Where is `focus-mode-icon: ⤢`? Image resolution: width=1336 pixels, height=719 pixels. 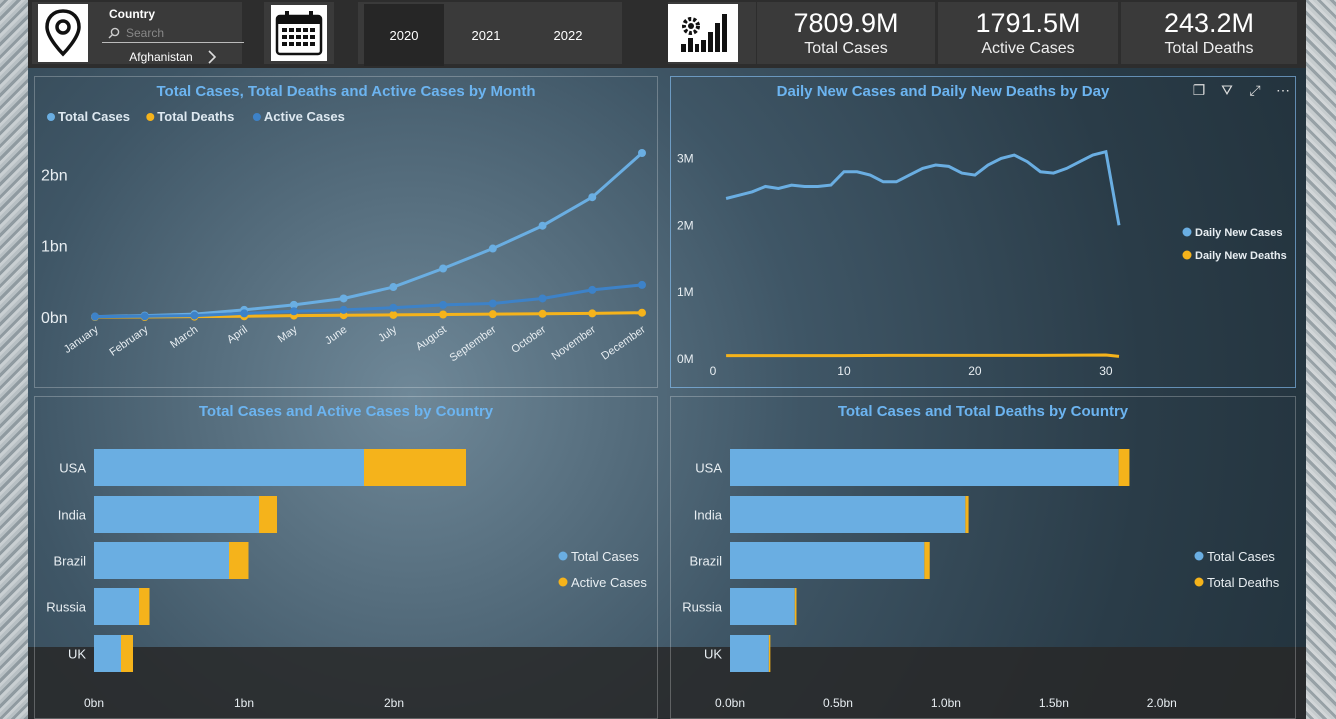 focus-mode-icon: ⤢ is located at coordinates (1255, 90).